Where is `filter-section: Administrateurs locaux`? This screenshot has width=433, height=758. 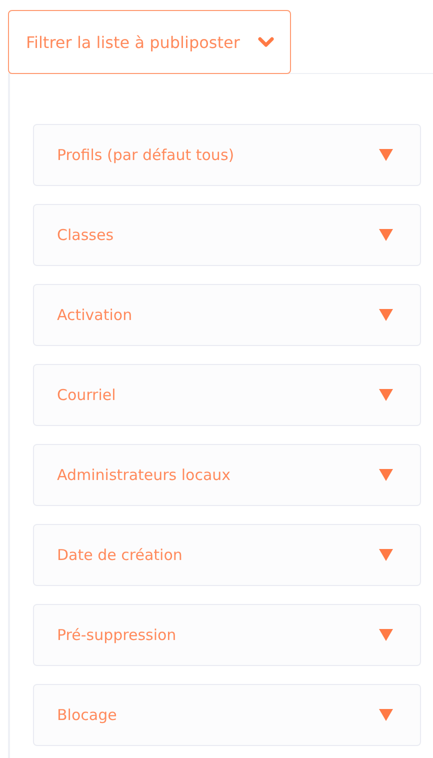 filter-section: Administrateurs locaux is located at coordinates (227, 475).